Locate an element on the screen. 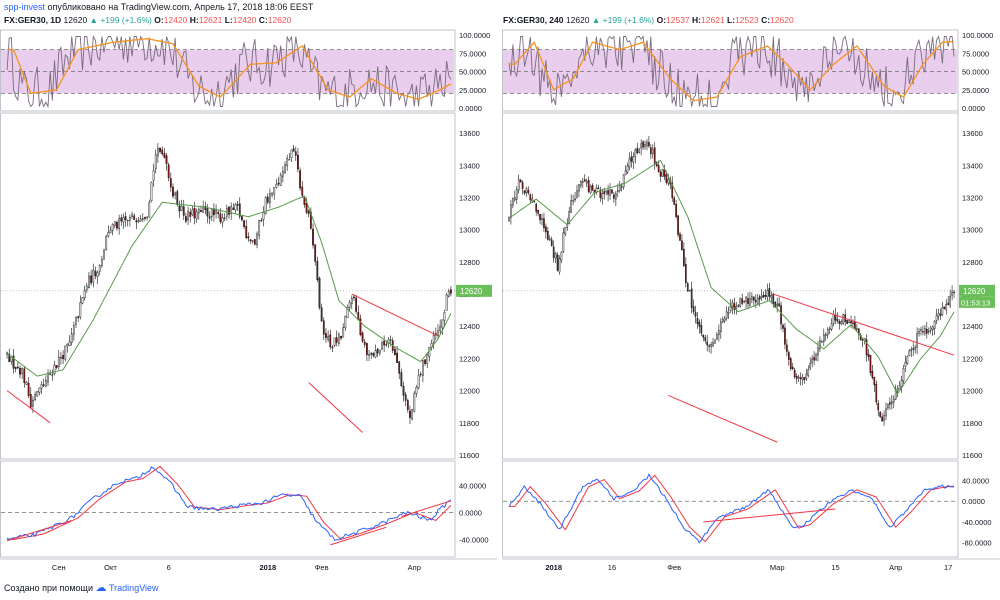 This screenshot has height=600, width=1000. time-tick-label: 2018 is located at coordinates (553, 567).